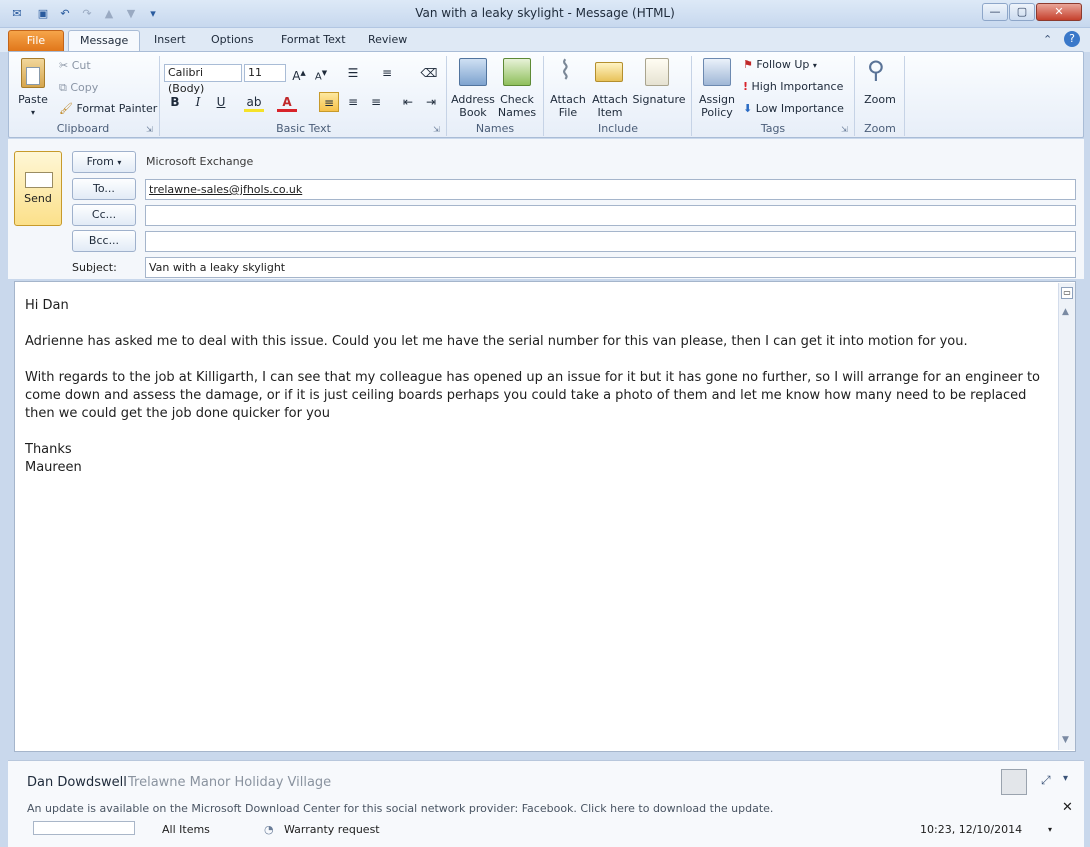 This screenshot has height=847, width=1090. Describe the element at coordinates (429, 73) in the screenshot. I see `clear-formatting-icon: ⌫` at that location.